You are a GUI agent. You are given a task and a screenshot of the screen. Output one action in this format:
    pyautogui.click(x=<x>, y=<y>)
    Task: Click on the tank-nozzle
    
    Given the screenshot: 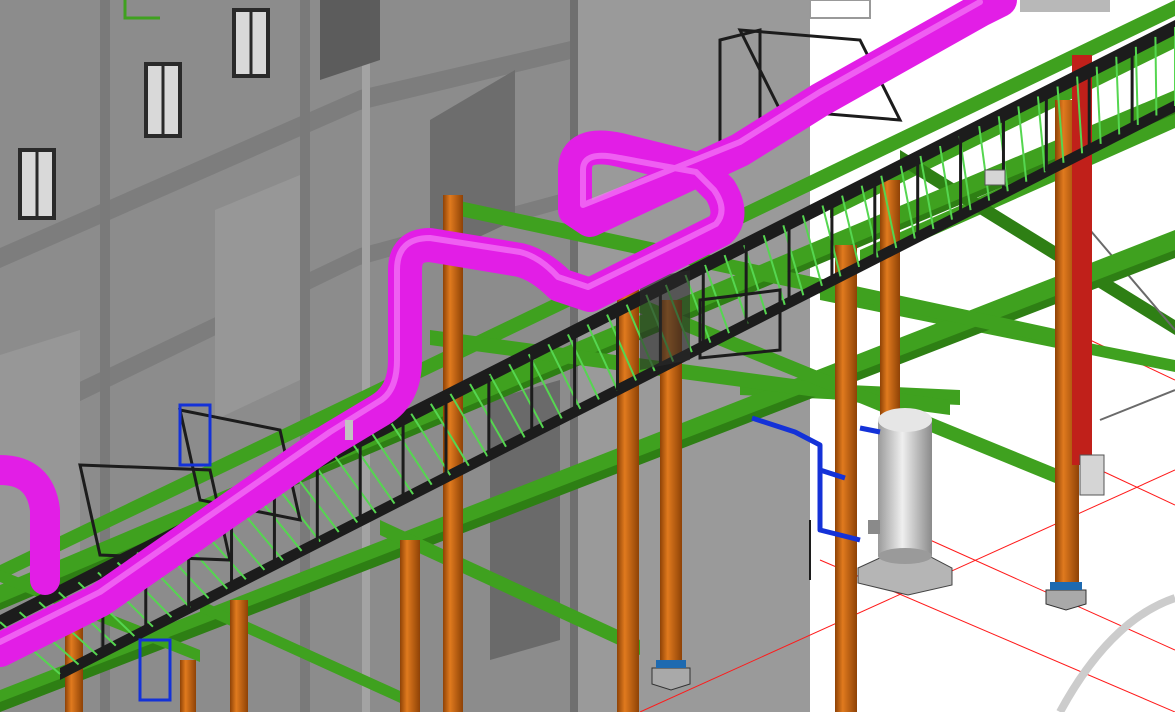 What is the action you would take?
    pyautogui.click(x=874, y=527)
    